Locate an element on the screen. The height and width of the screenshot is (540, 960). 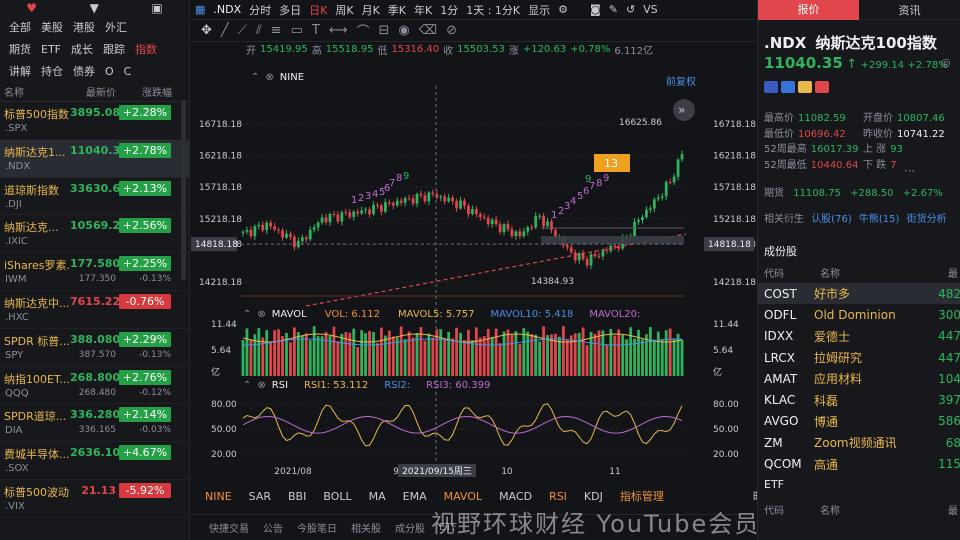
heart-icon: ♥ is located at coordinates (31, 8).